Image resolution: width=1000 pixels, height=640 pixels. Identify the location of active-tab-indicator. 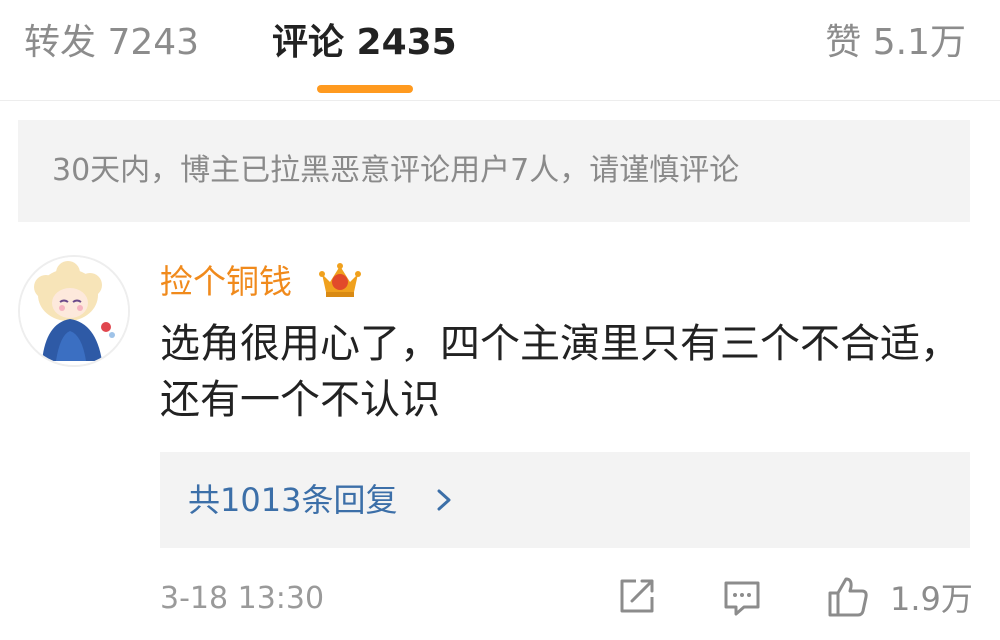
(365, 89).